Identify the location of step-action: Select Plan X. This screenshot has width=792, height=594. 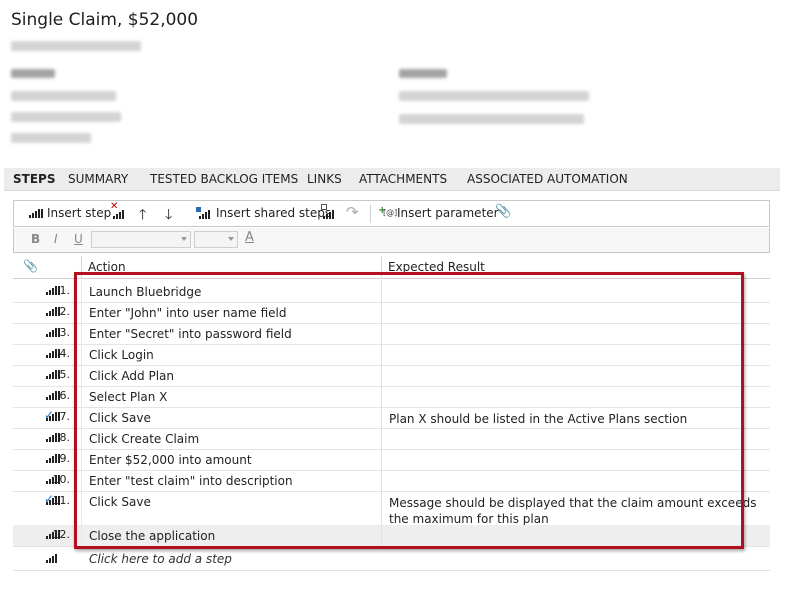
(128, 397).